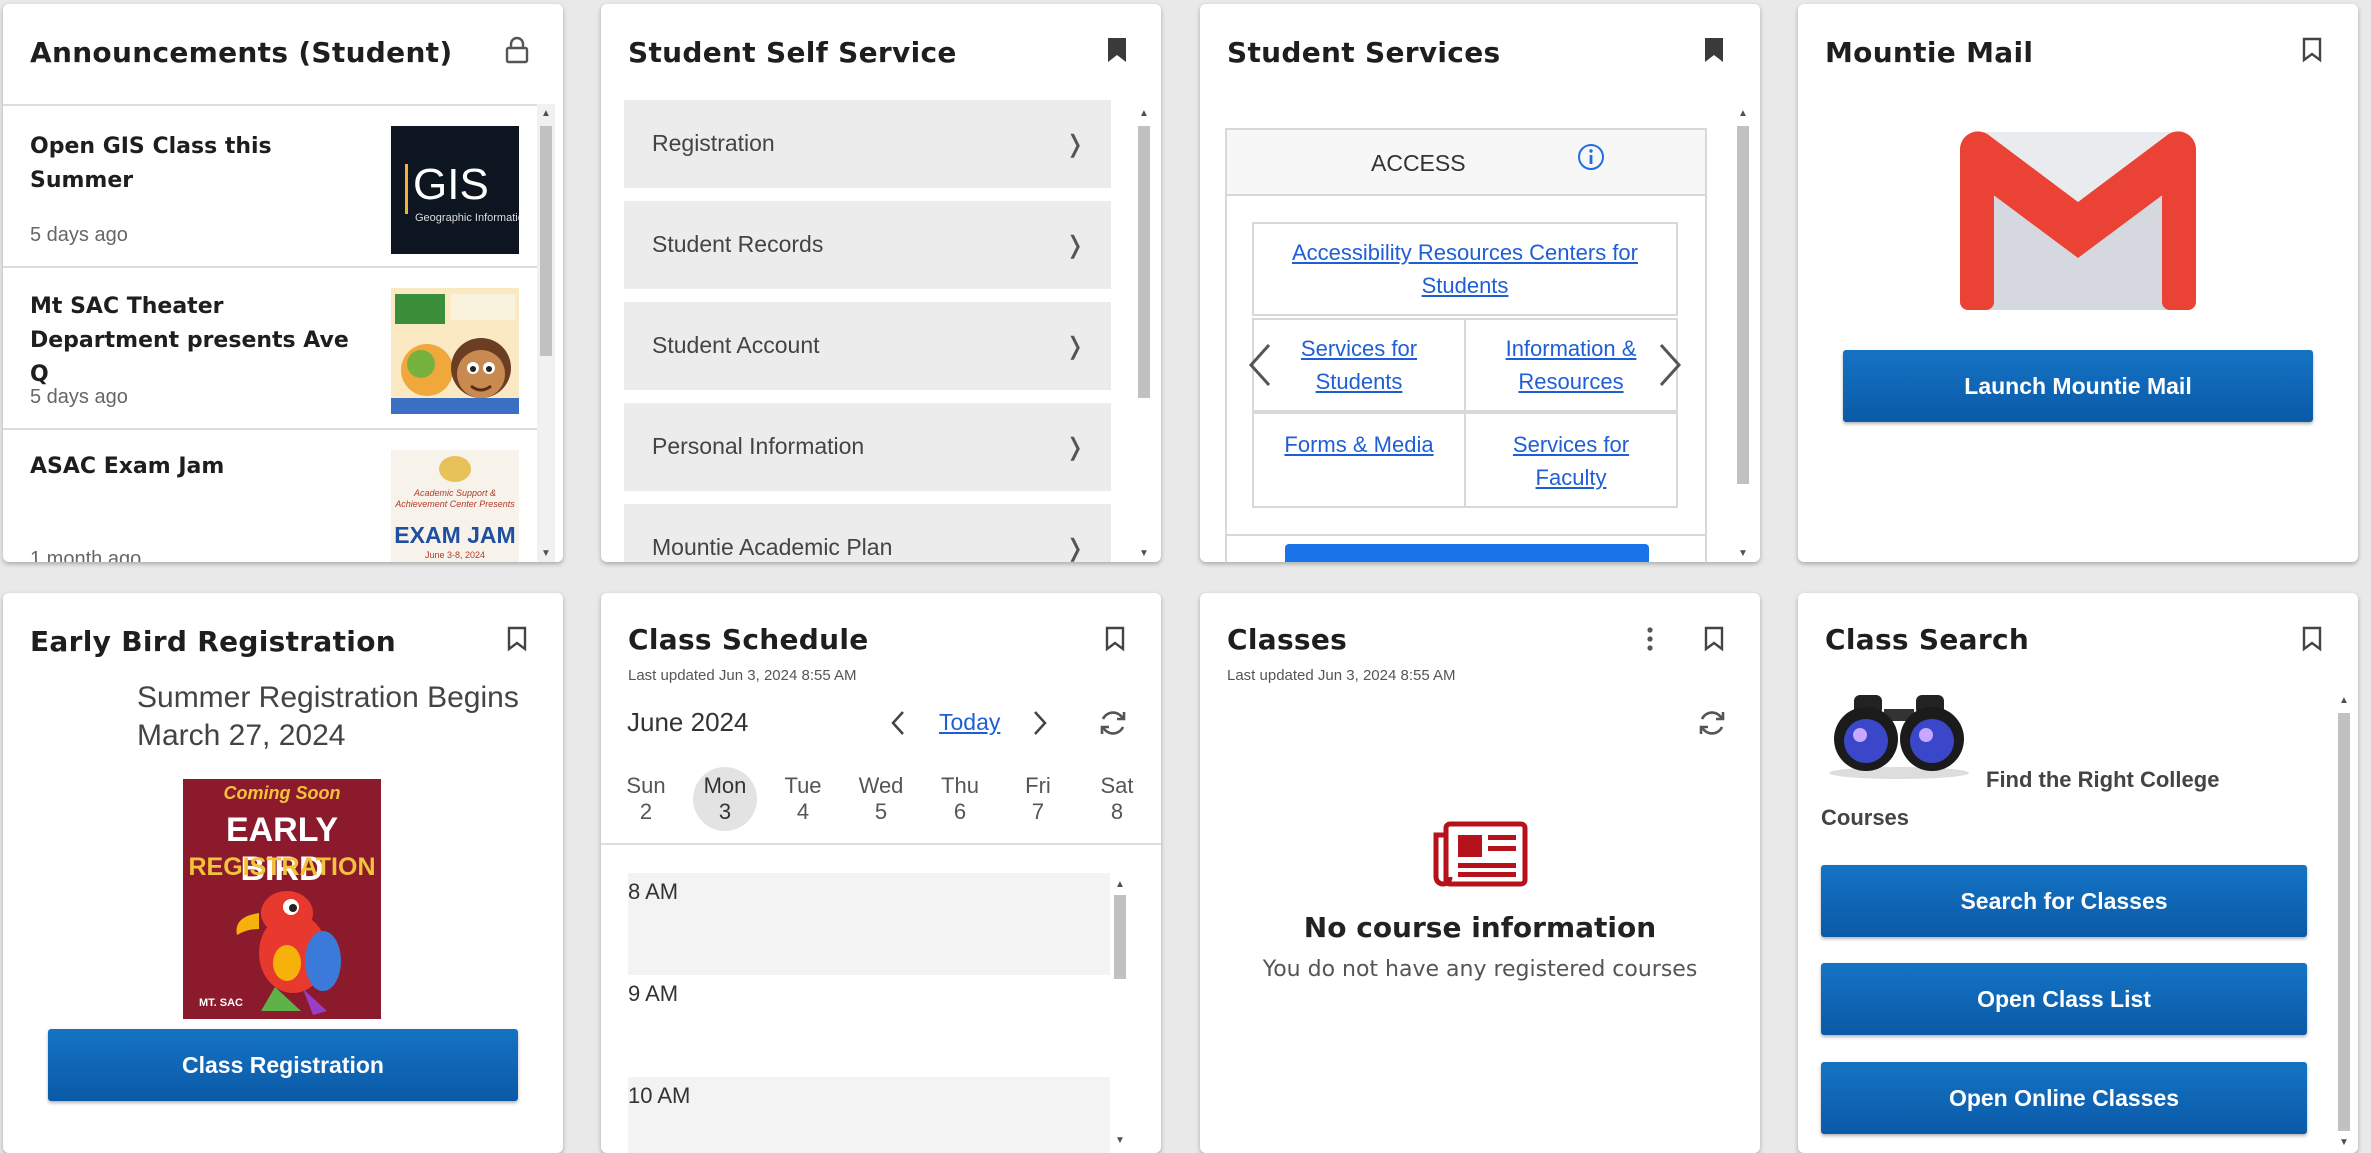 The image size is (2371, 1153). What do you see at coordinates (1074, 245) in the screenshot?
I see `chevron-right-icon: ❭` at bounding box center [1074, 245].